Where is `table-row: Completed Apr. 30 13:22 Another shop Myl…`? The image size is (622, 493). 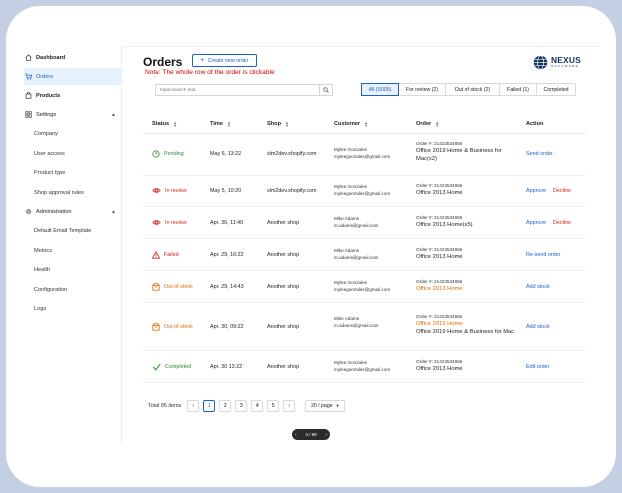
table-row: Completed Apr. 30 13:22 Another shop Myl… is located at coordinates (364, 367).